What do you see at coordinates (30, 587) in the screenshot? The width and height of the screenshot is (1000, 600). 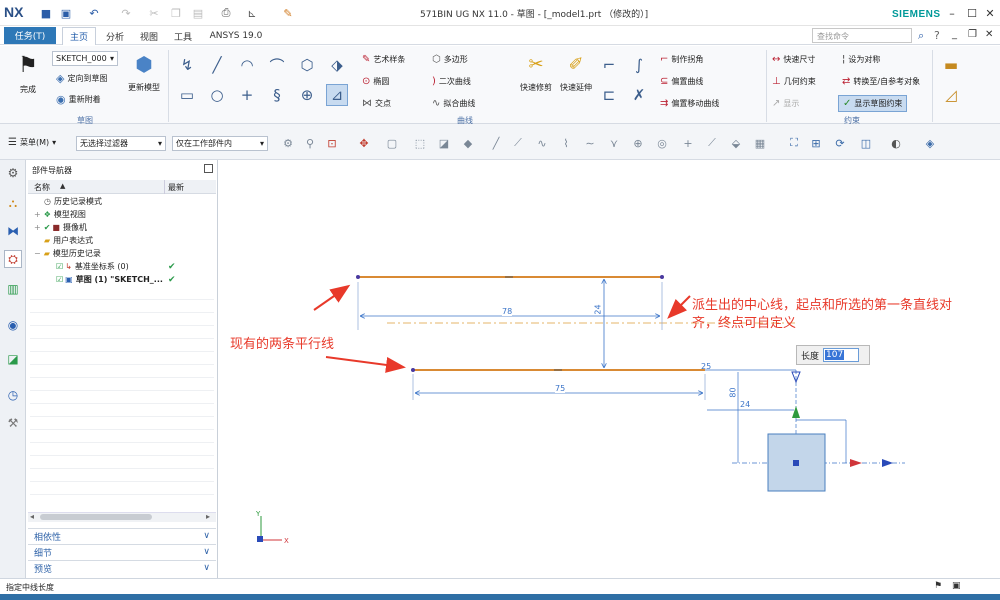 I see `status-prompt: 指定中线长度` at bounding box center [30, 587].